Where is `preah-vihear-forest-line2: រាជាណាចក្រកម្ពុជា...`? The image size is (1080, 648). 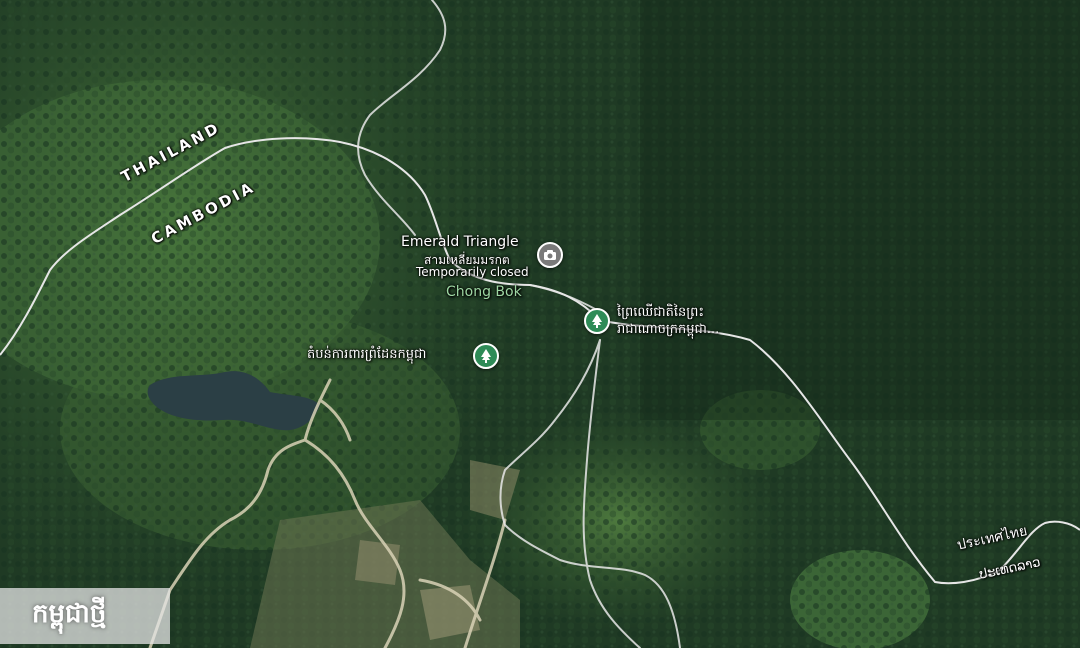
preah-vihear-forest-line2: រាជាណាចក្រកម្ពុជា... is located at coordinates (668, 329).